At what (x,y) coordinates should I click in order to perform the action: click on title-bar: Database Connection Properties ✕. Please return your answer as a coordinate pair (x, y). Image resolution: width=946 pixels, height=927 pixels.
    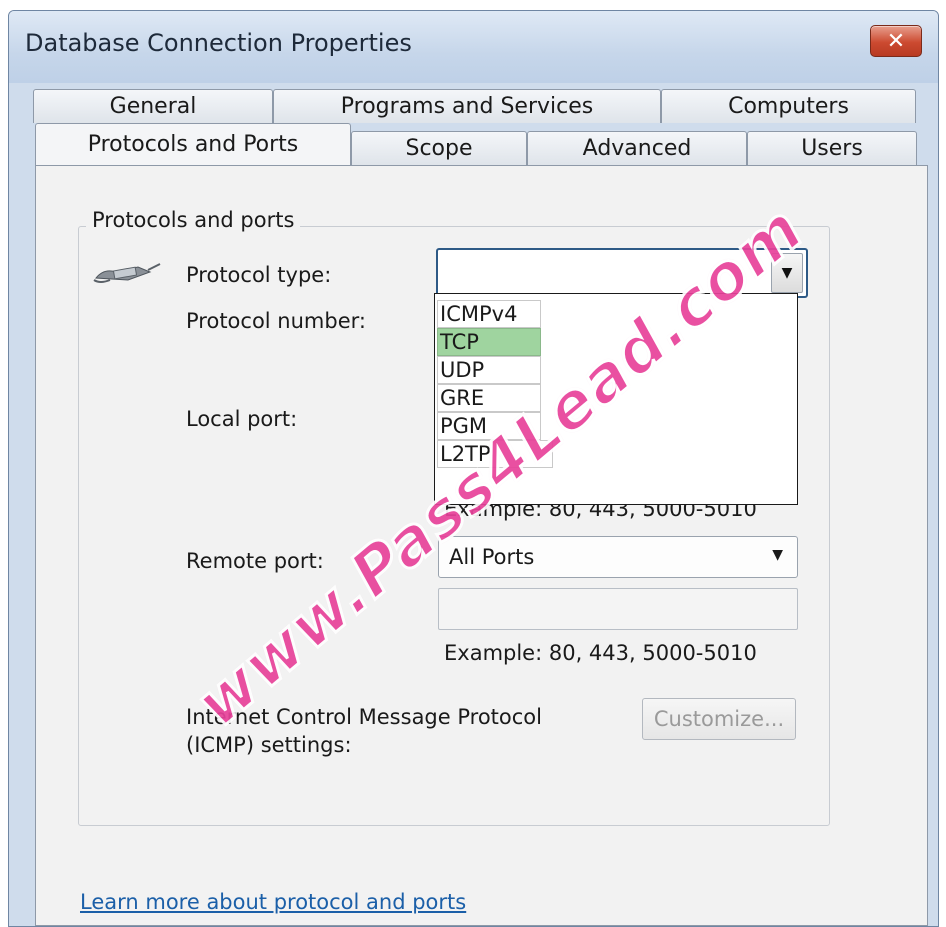
    Looking at the image, I should click on (473, 47).